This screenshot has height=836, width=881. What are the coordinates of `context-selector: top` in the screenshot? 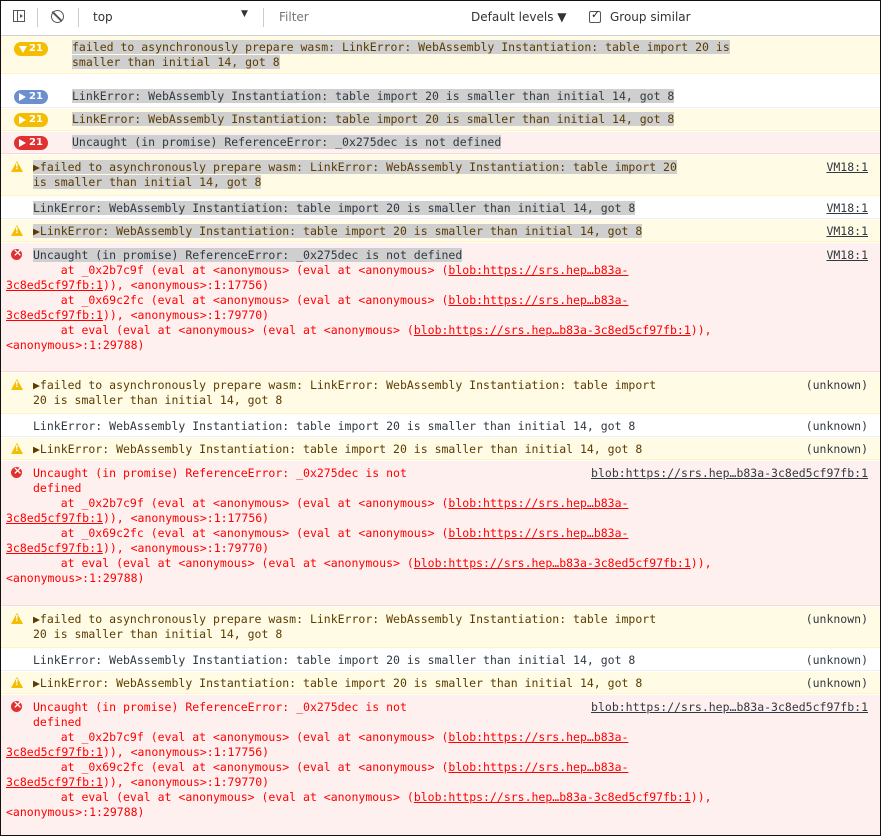 It's located at (103, 17).